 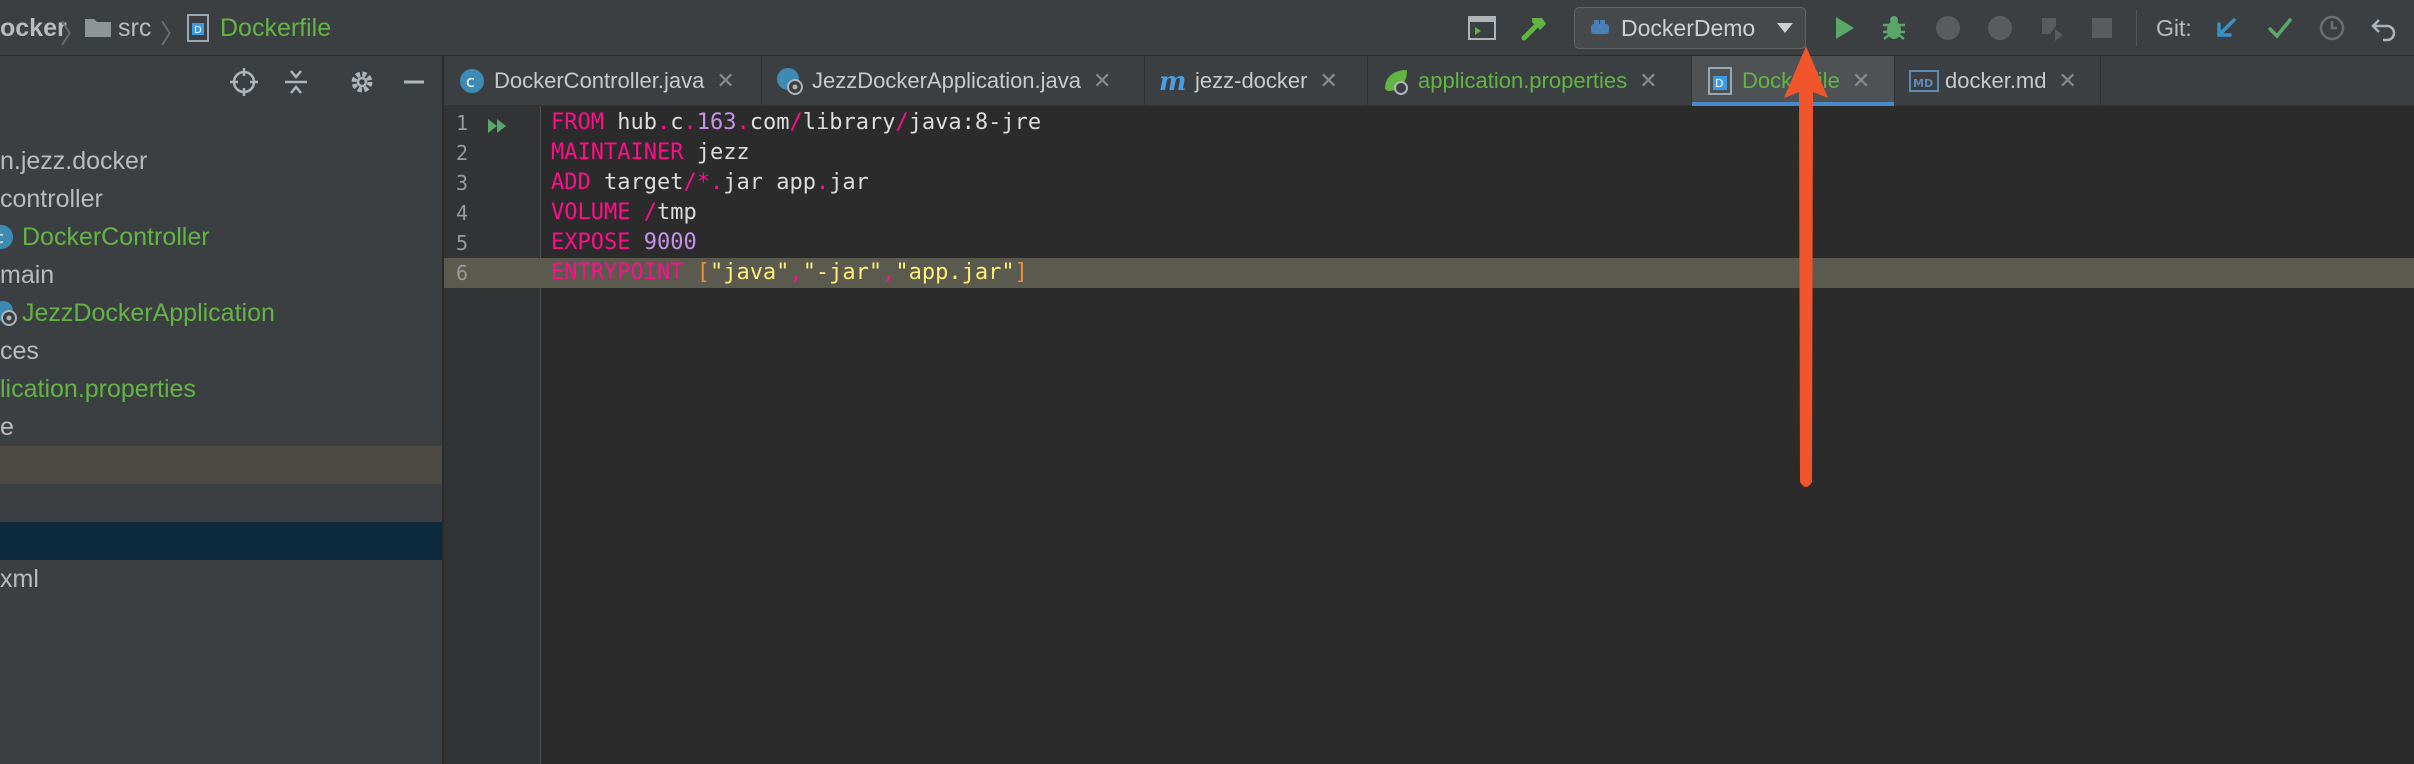 I want to click on code-line-3: 3 ADD target/*.jar app.jar, so click(x=1429, y=183).